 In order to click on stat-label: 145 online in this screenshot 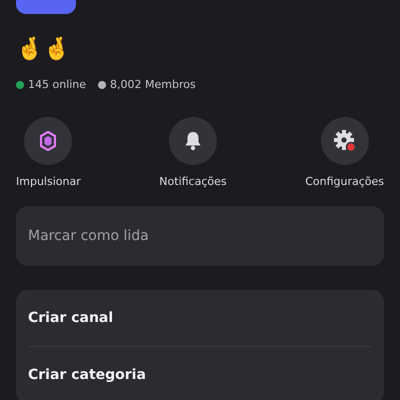, I will do `click(57, 84)`.